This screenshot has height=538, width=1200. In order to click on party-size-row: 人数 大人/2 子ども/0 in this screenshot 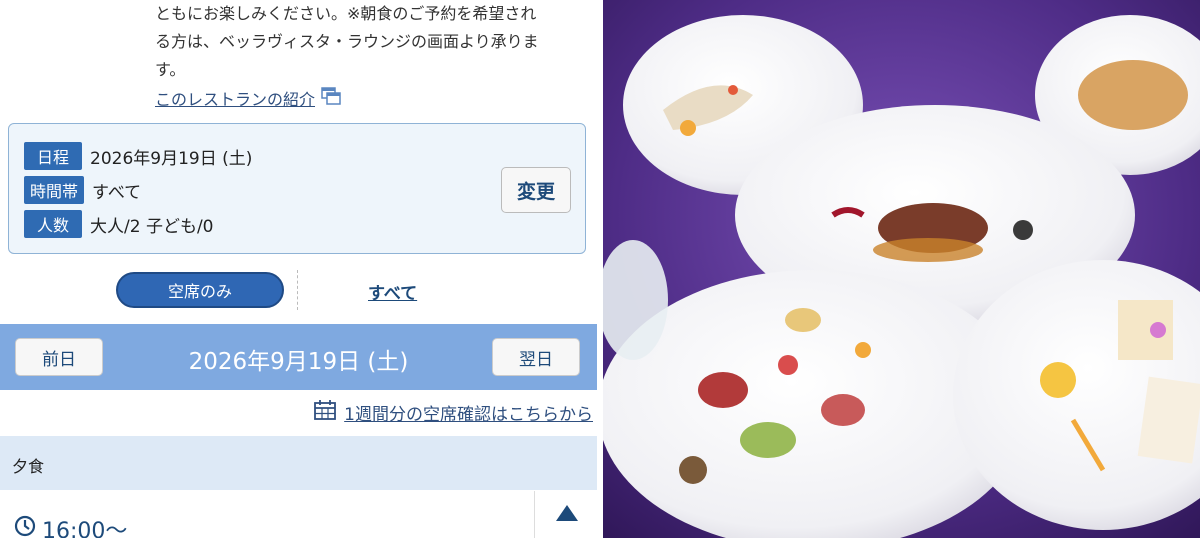, I will do `click(119, 224)`.